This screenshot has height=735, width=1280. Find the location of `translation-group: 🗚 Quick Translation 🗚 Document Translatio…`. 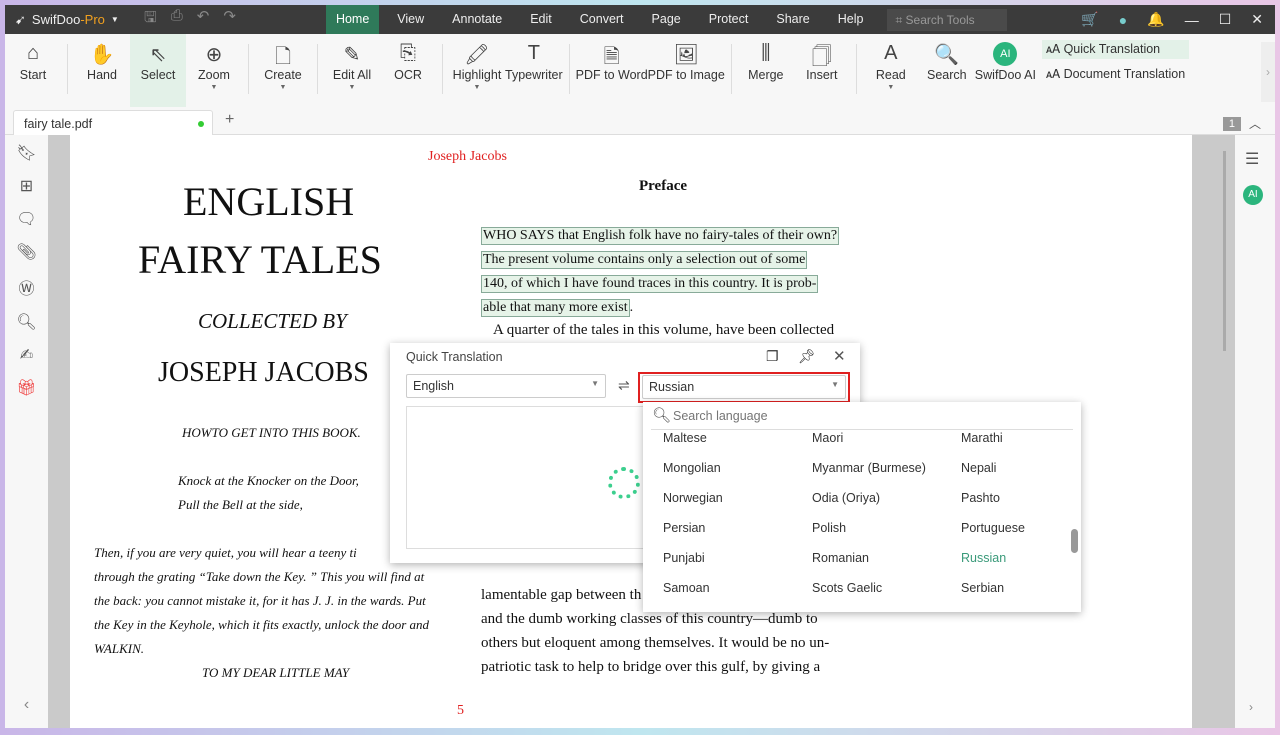

translation-group: 🗚 Quick Translation 🗚 Document Translatio… is located at coordinates (1115, 62).